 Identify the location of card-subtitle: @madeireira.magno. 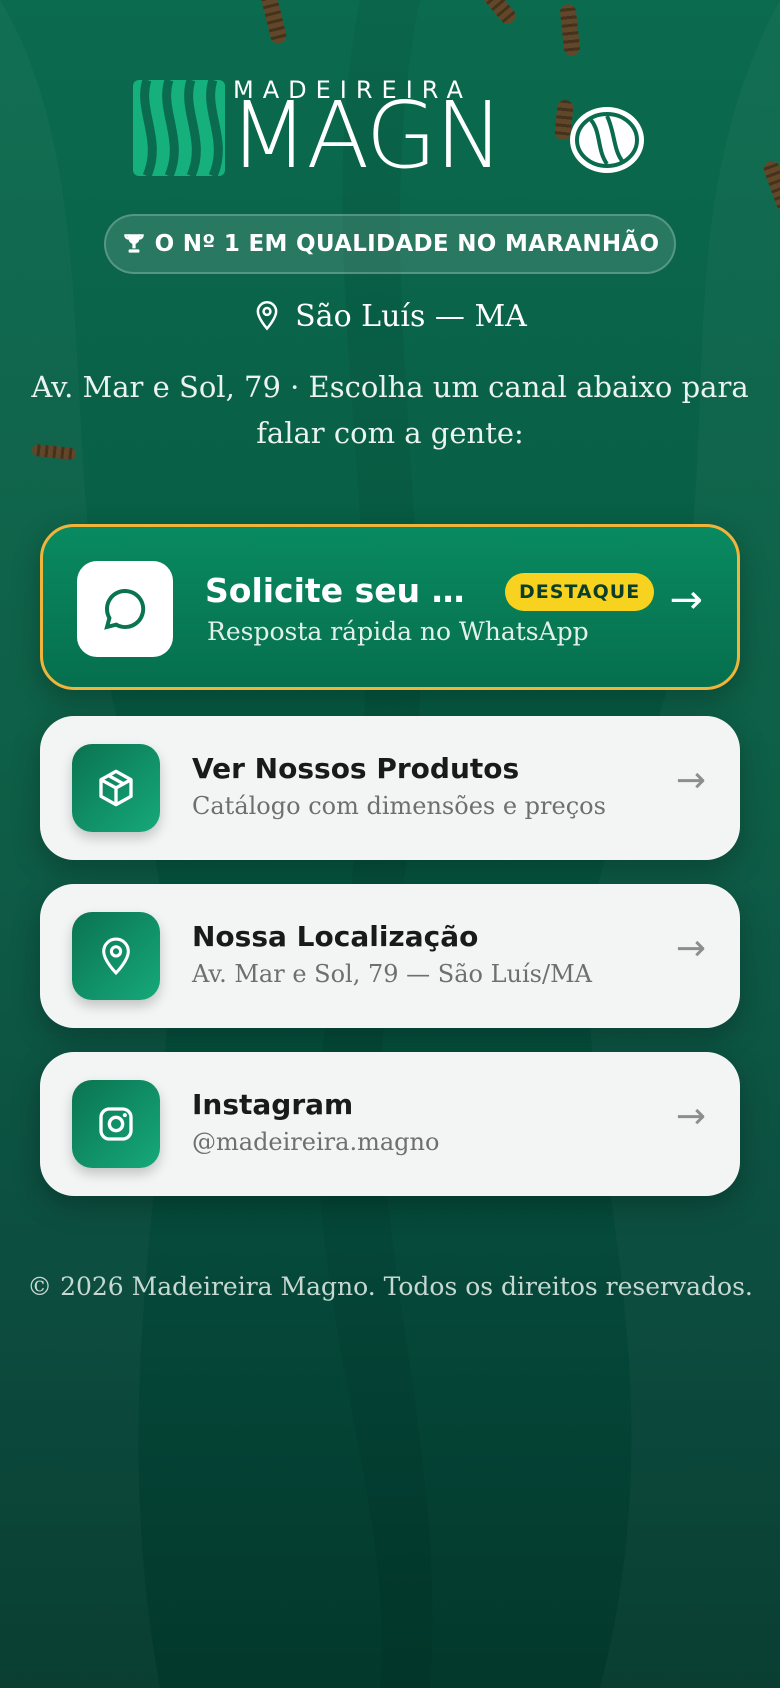
(316, 1142).